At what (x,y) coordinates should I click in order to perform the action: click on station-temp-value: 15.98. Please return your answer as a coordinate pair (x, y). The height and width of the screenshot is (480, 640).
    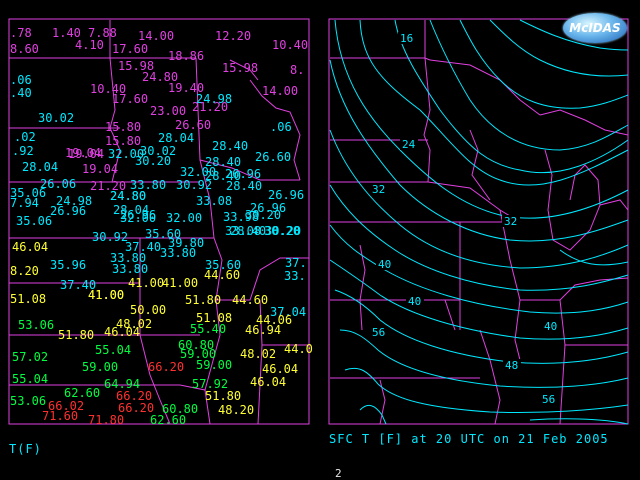
    Looking at the image, I should click on (240, 68).